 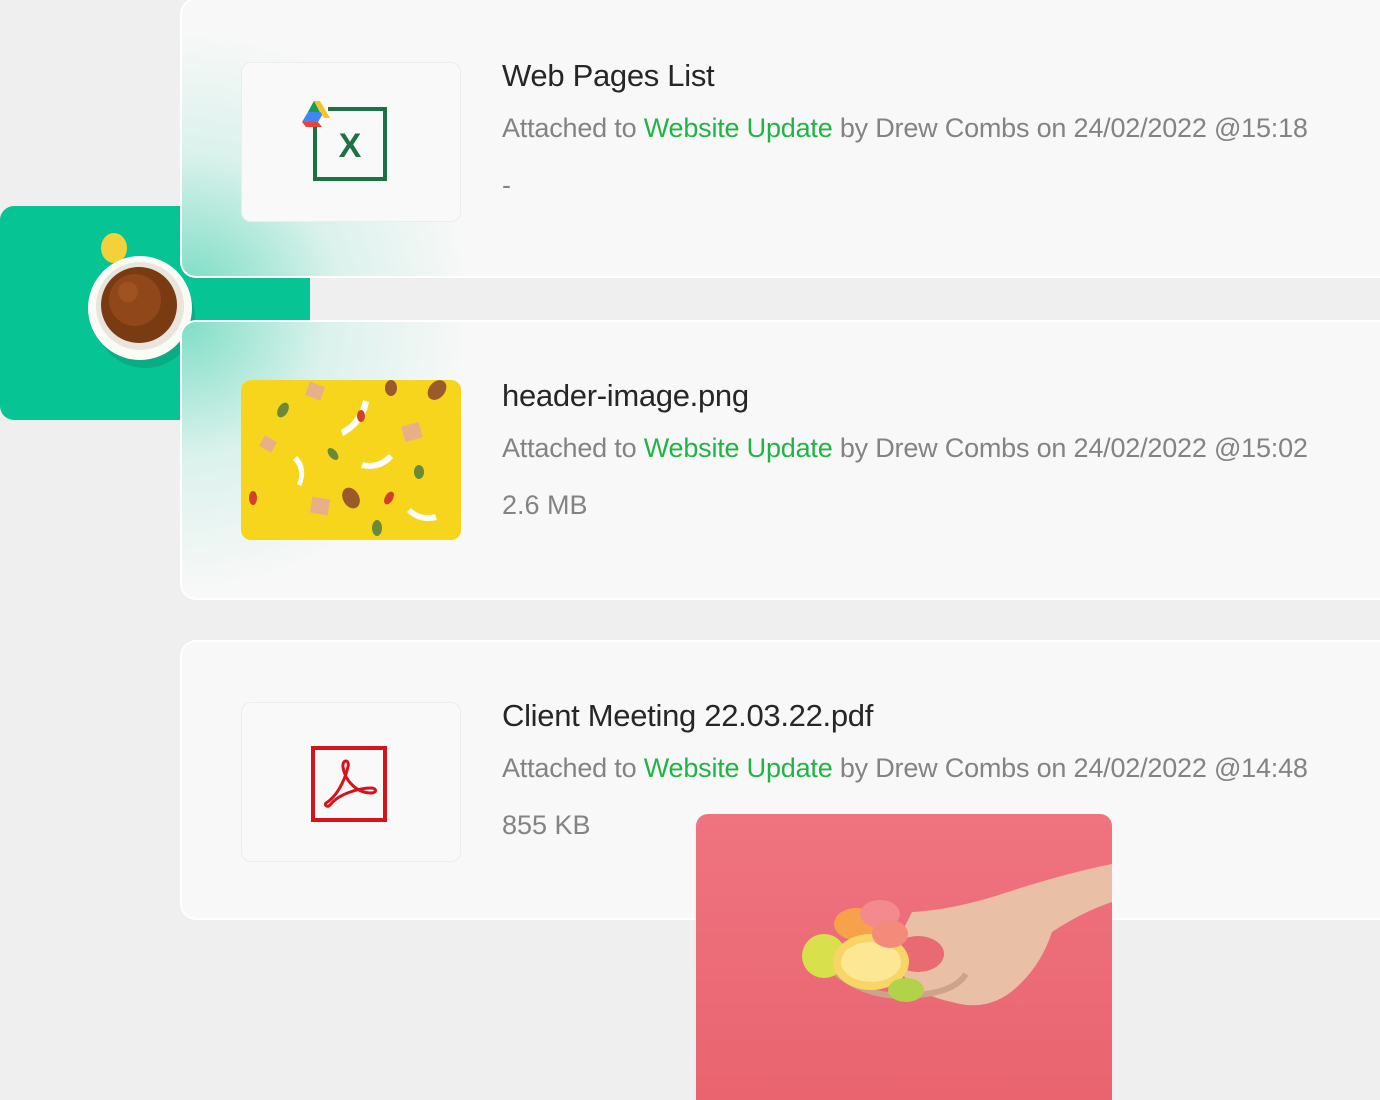 What do you see at coordinates (351, 782) in the screenshot?
I see `pdf-icon` at bounding box center [351, 782].